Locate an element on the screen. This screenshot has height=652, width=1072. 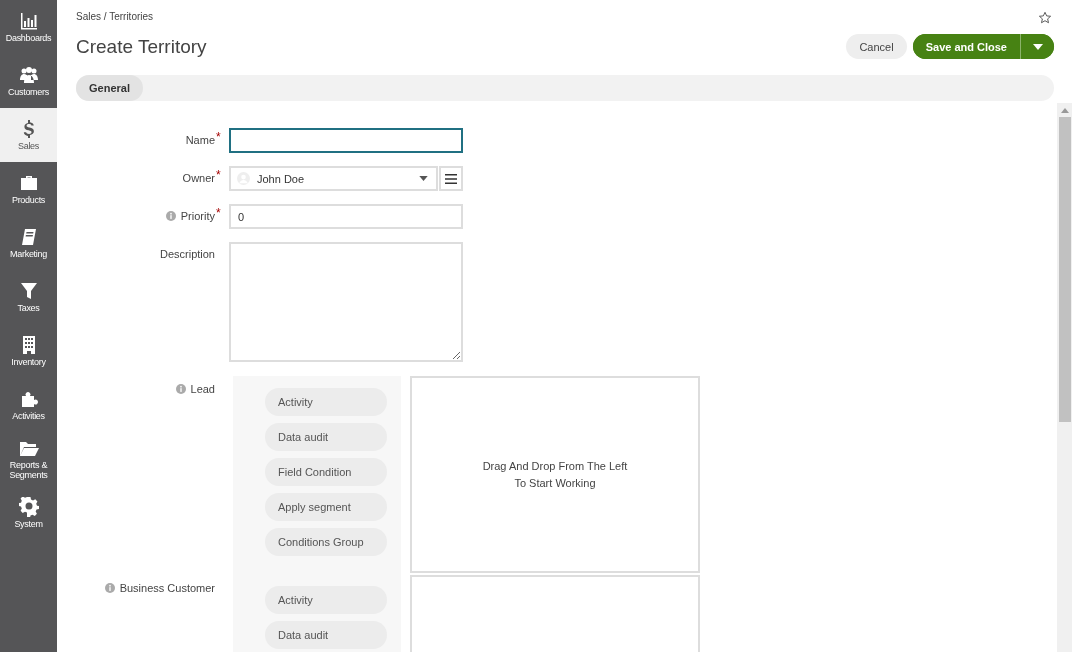
page-title: Create Territory is located at coordinates (141, 47).